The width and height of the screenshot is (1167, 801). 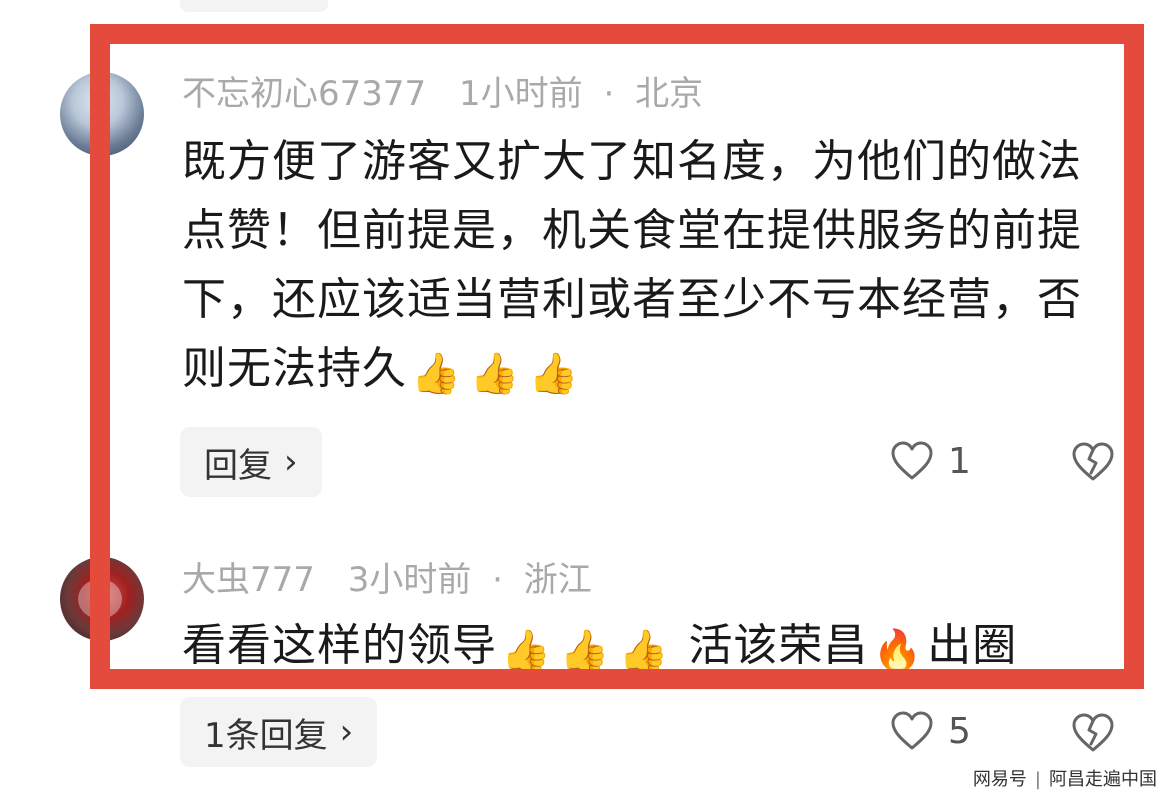 What do you see at coordinates (898, 651) in the screenshot?
I see `fire-icon: 🔥` at bounding box center [898, 651].